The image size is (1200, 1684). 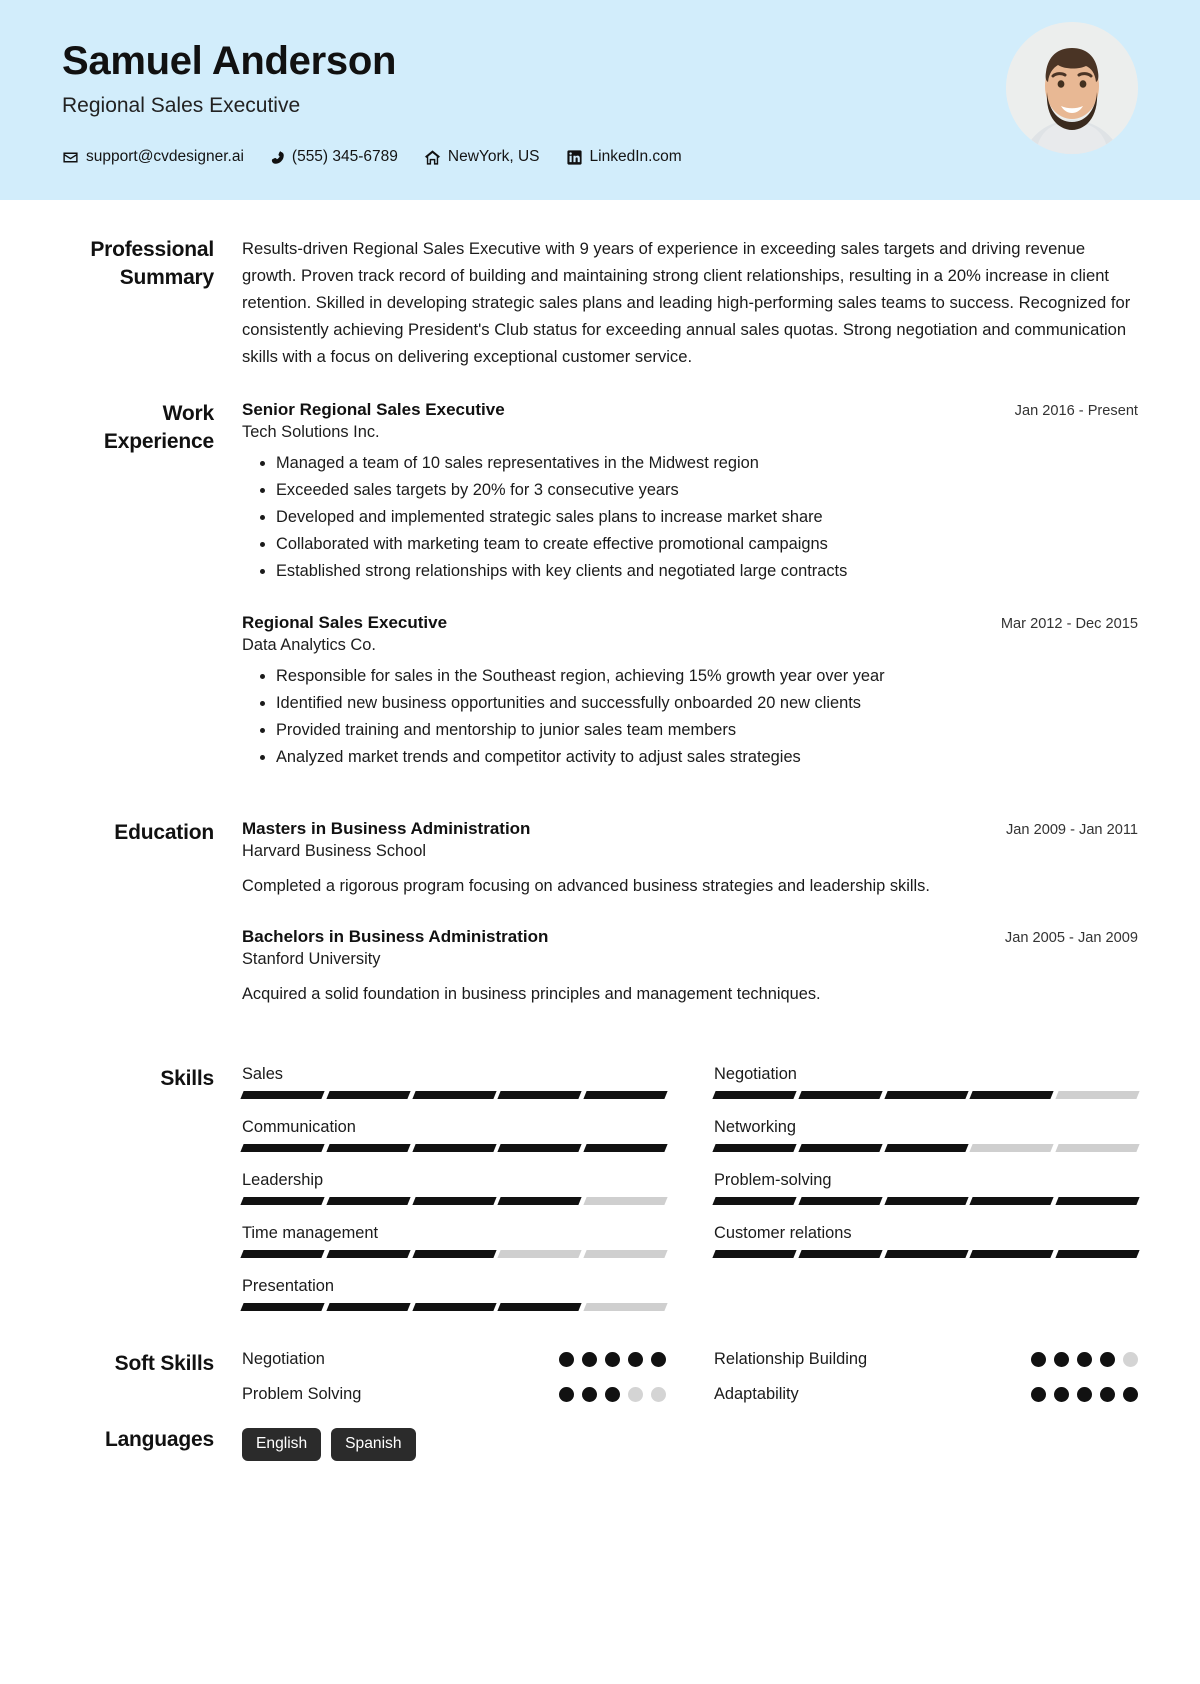 I want to click on skill-item: Networking, so click(x=926, y=1135).